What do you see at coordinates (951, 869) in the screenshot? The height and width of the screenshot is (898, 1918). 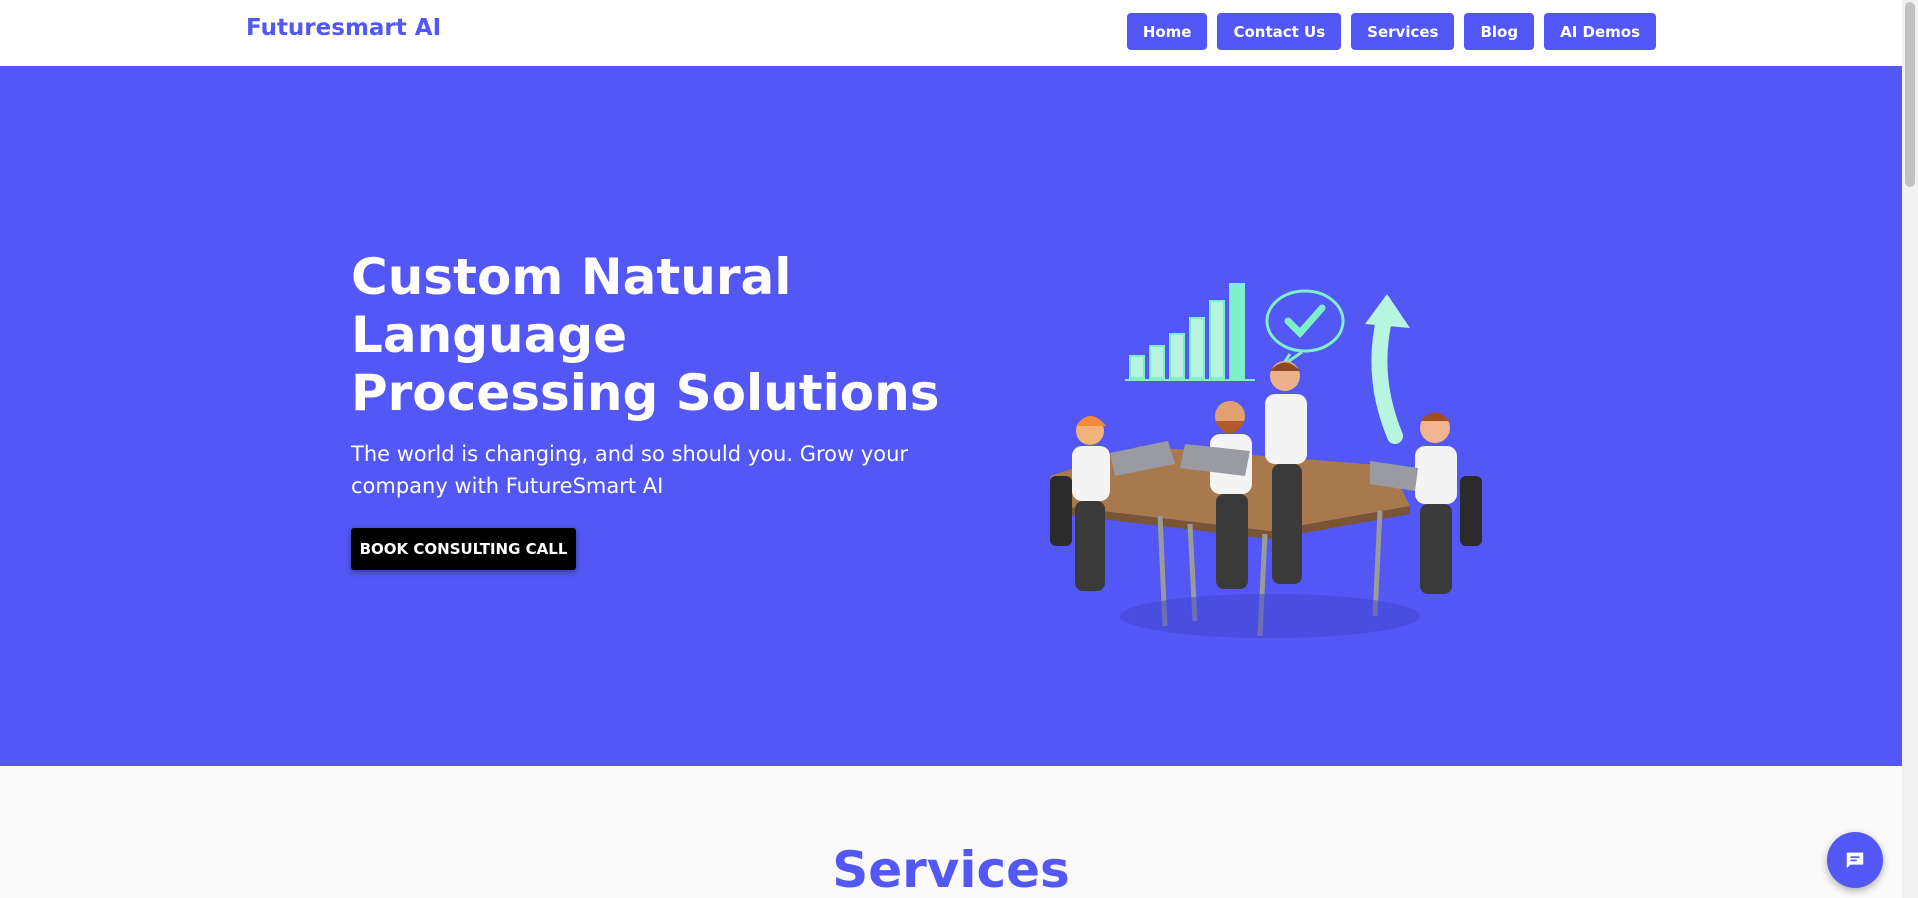 I see `services-heading: Services` at bounding box center [951, 869].